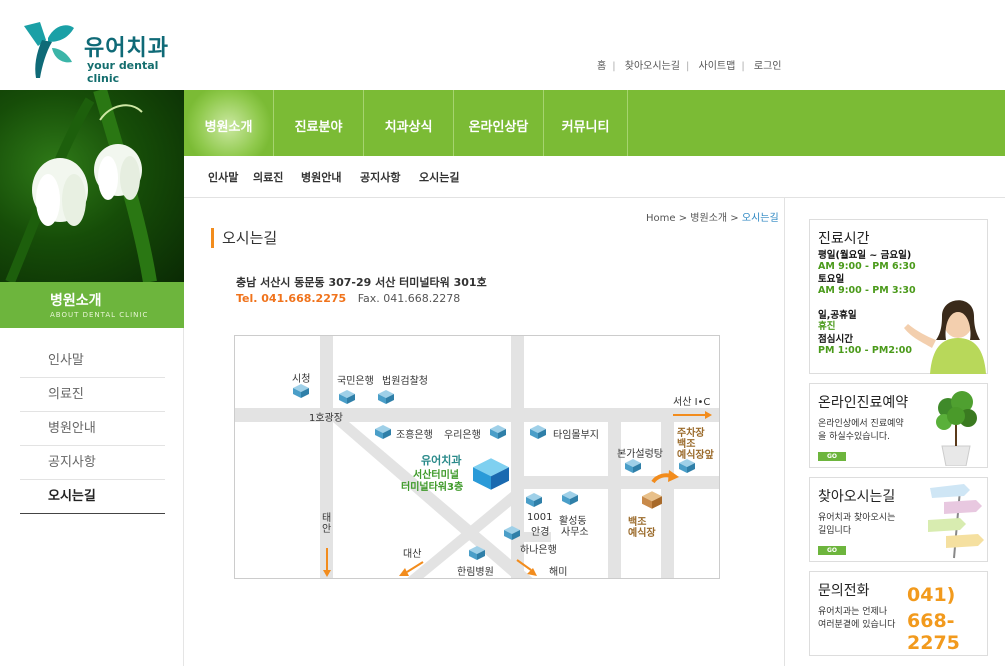 The width and height of the screenshot is (1005, 666). I want to click on side-menu-staff: 의료진, so click(92, 395).